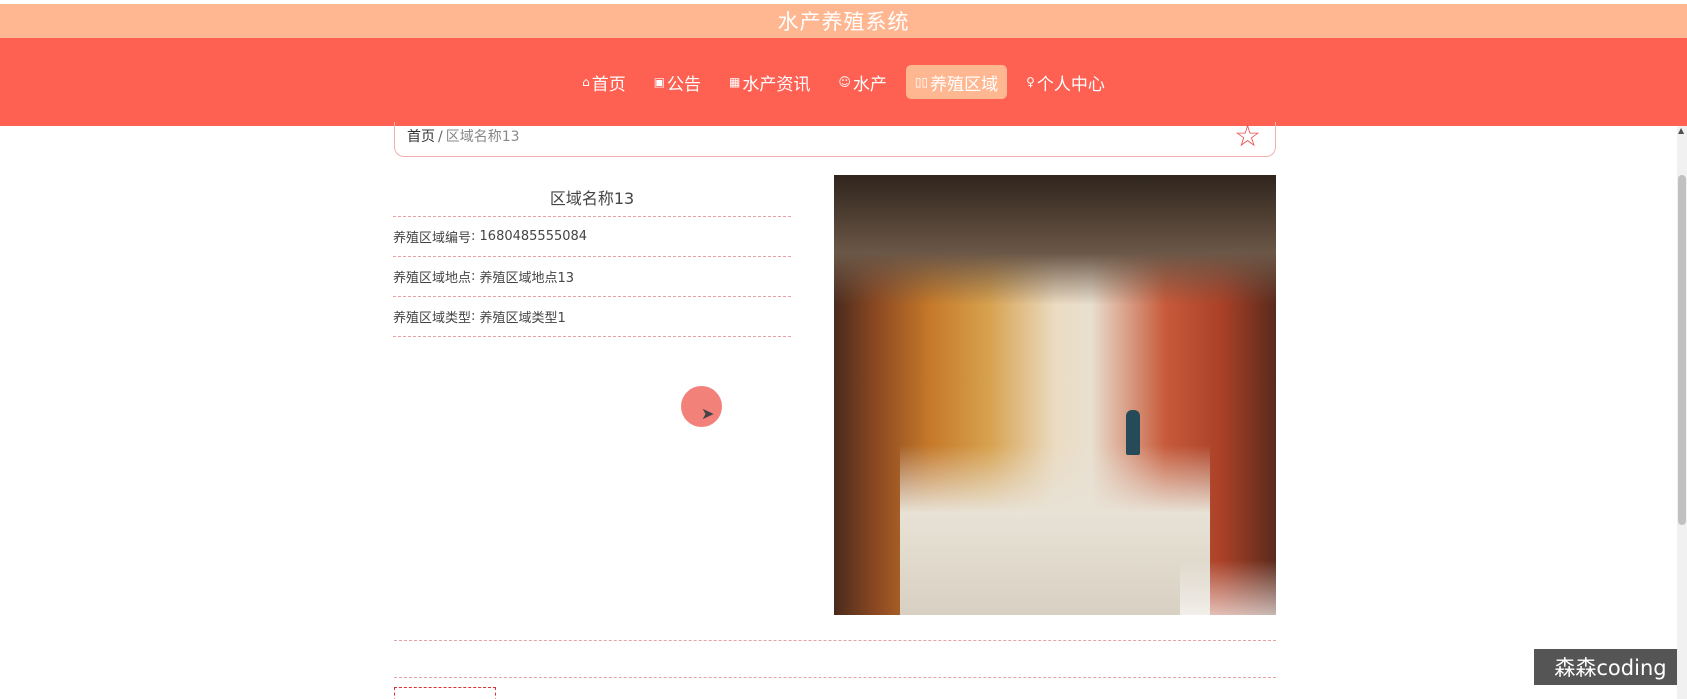 Image resolution: width=1687 pixels, height=699 pixels. What do you see at coordinates (432, 278) in the screenshot?
I see `detail-label: 养殖区域地点` at bounding box center [432, 278].